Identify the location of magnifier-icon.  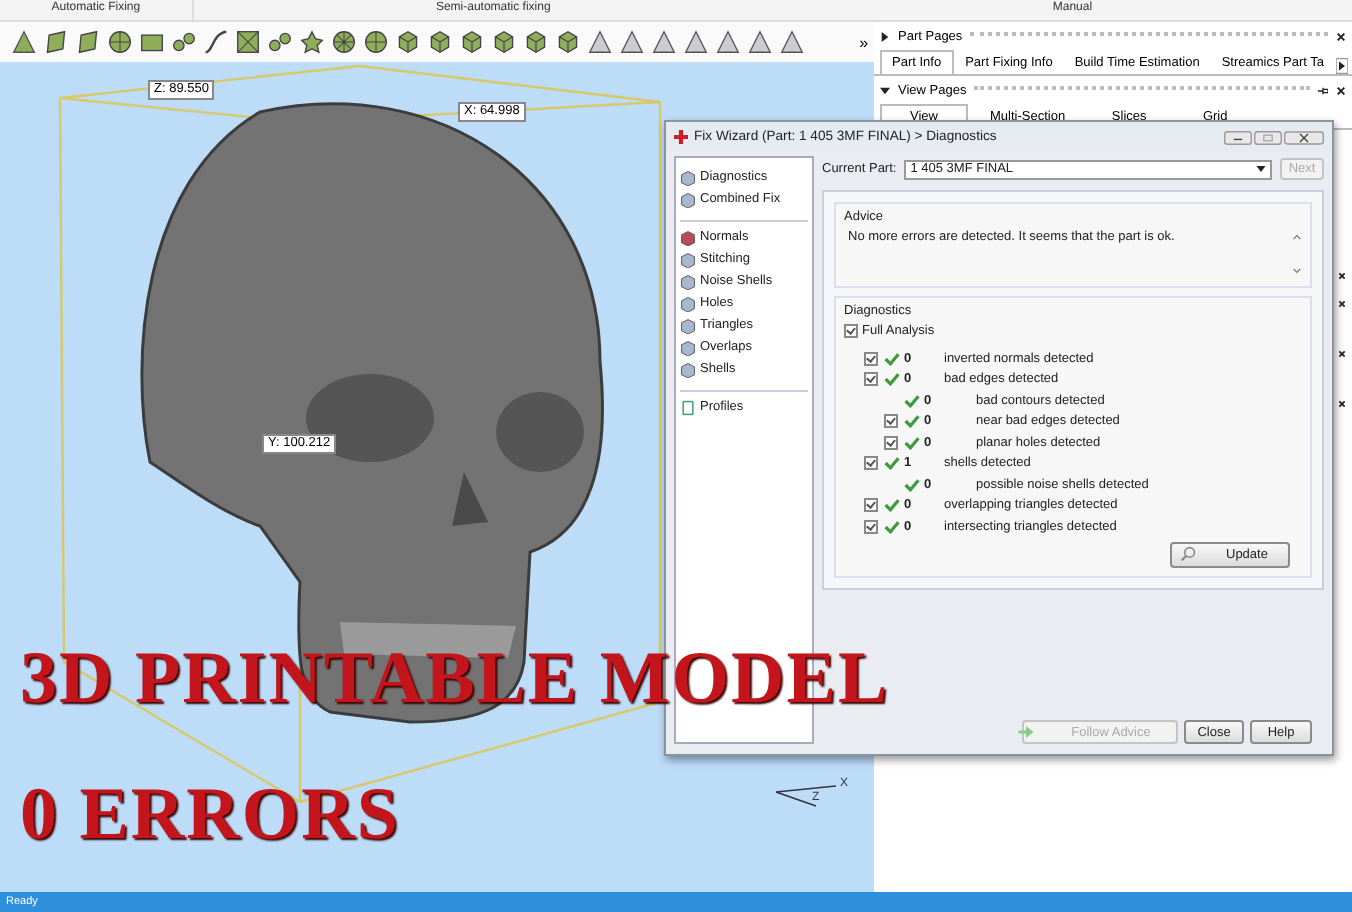
(1188, 554).